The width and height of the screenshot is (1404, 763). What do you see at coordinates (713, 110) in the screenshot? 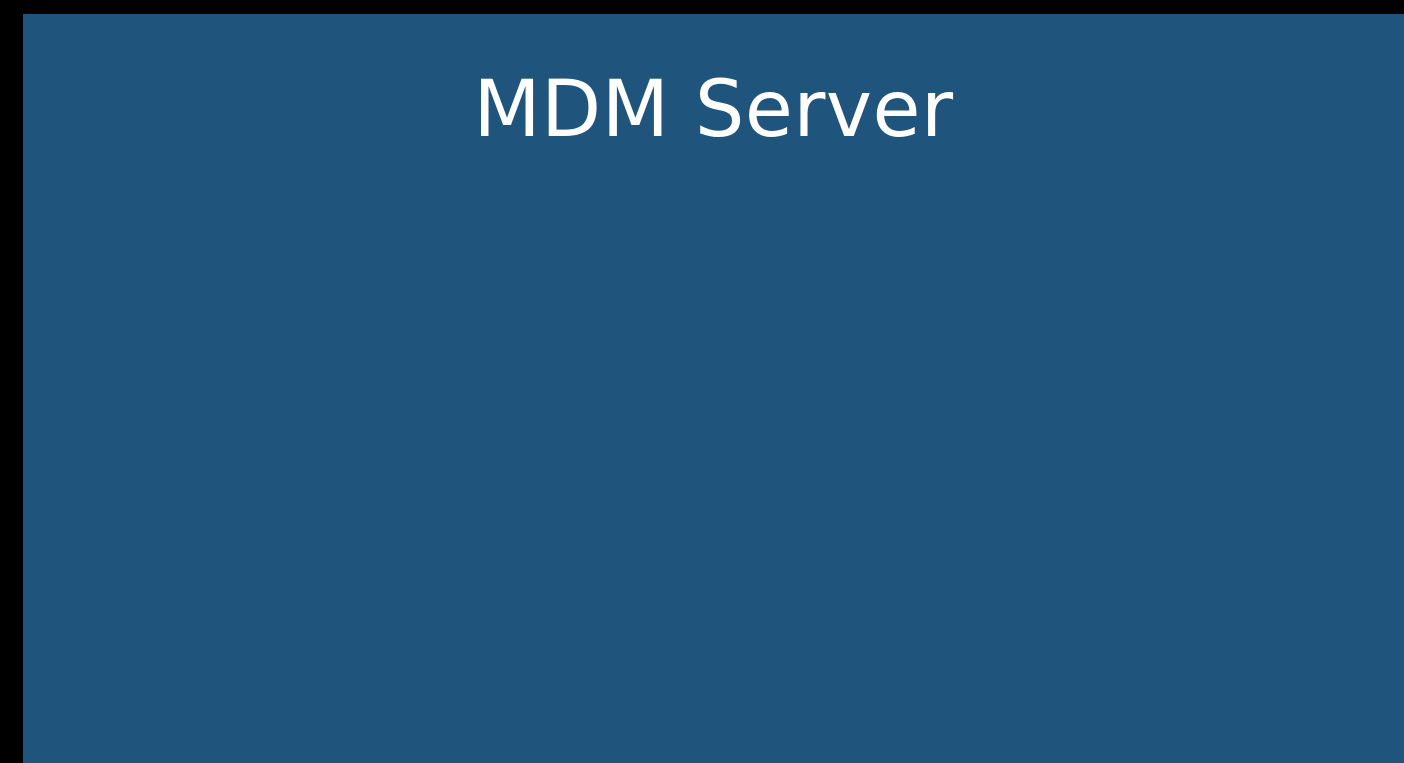
I see `panel-title: MDM Server` at bounding box center [713, 110].